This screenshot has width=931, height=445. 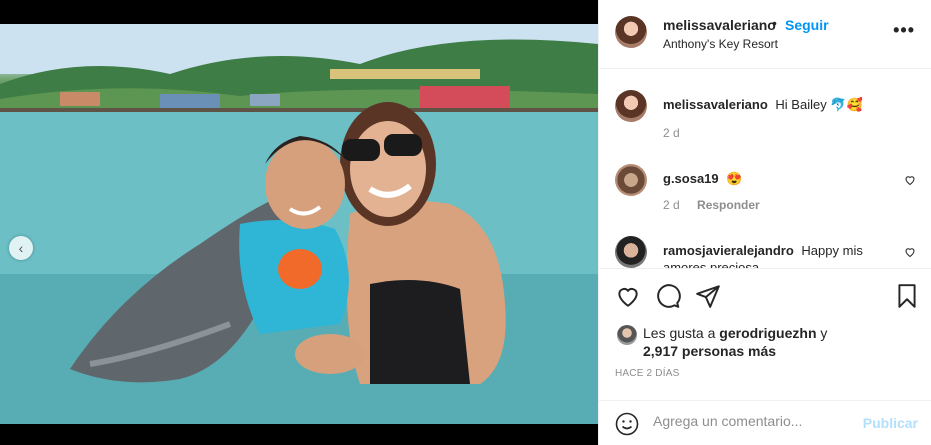 I want to click on publish-button: Publicar, so click(x=890, y=423).